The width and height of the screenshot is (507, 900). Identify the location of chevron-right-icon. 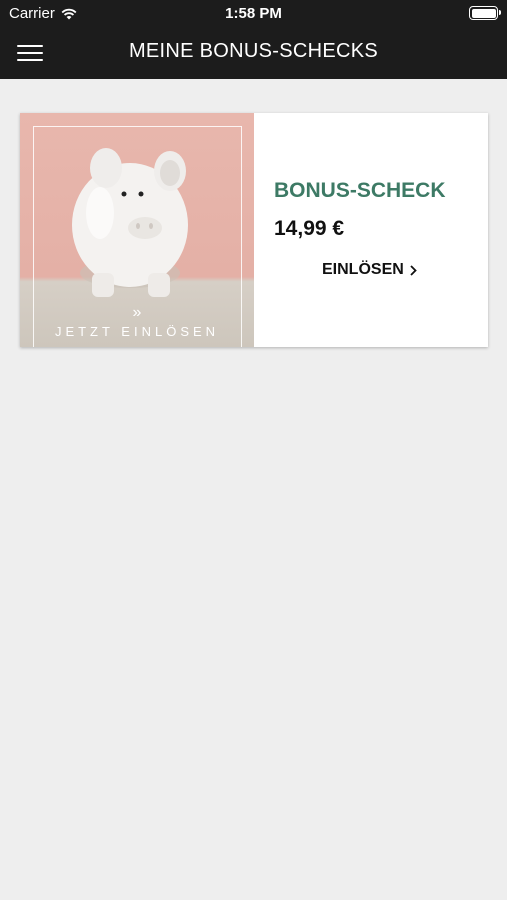
(413, 270).